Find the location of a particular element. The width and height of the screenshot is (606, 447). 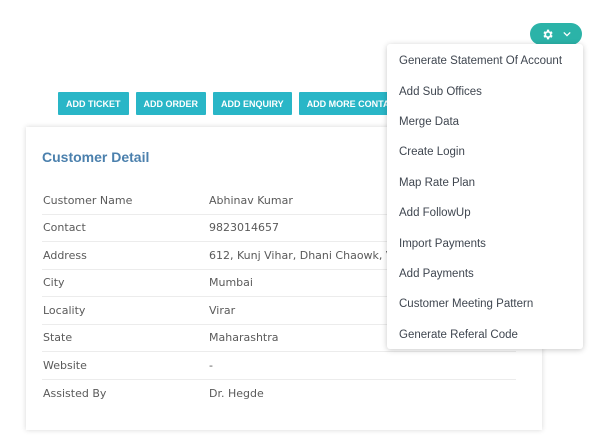

detail-label: Customer Name is located at coordinates (88, 200).